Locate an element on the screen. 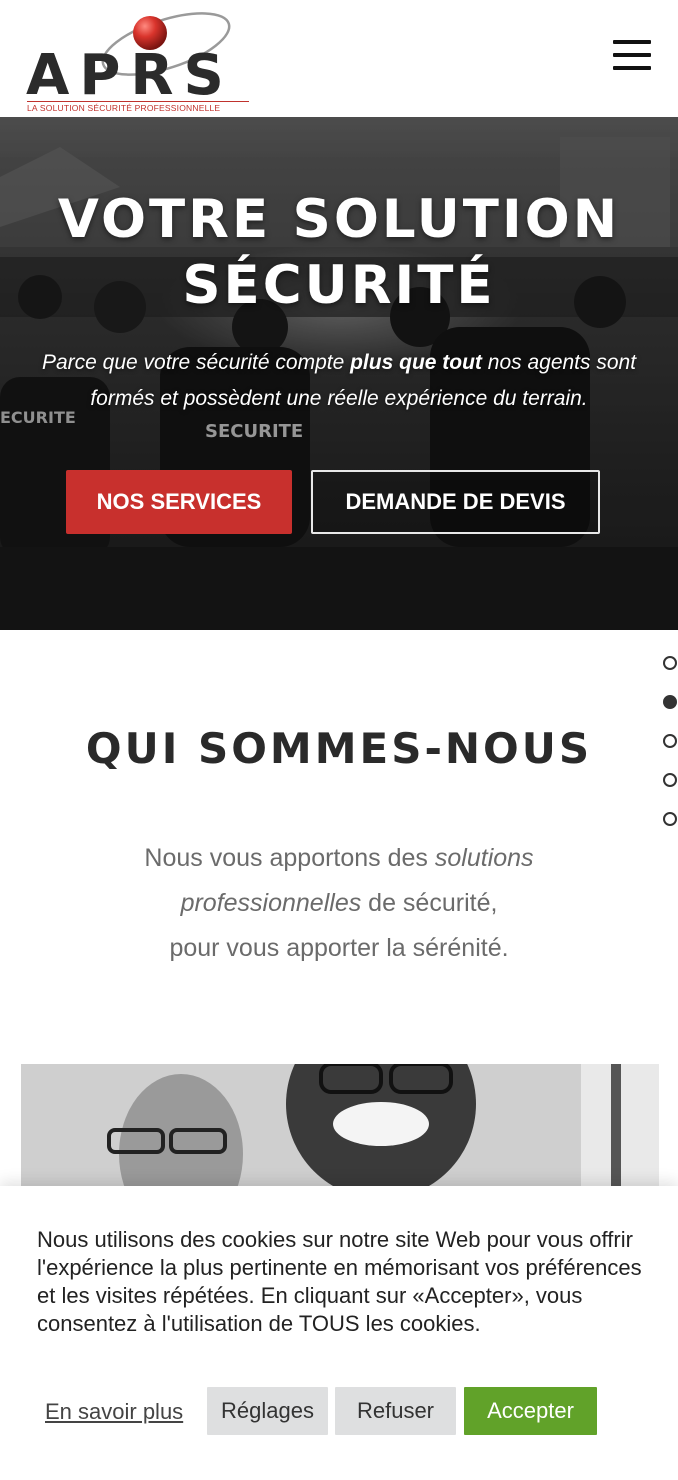  about-text-part1: Nous vous apportons des is located at coordinates (289, 858).